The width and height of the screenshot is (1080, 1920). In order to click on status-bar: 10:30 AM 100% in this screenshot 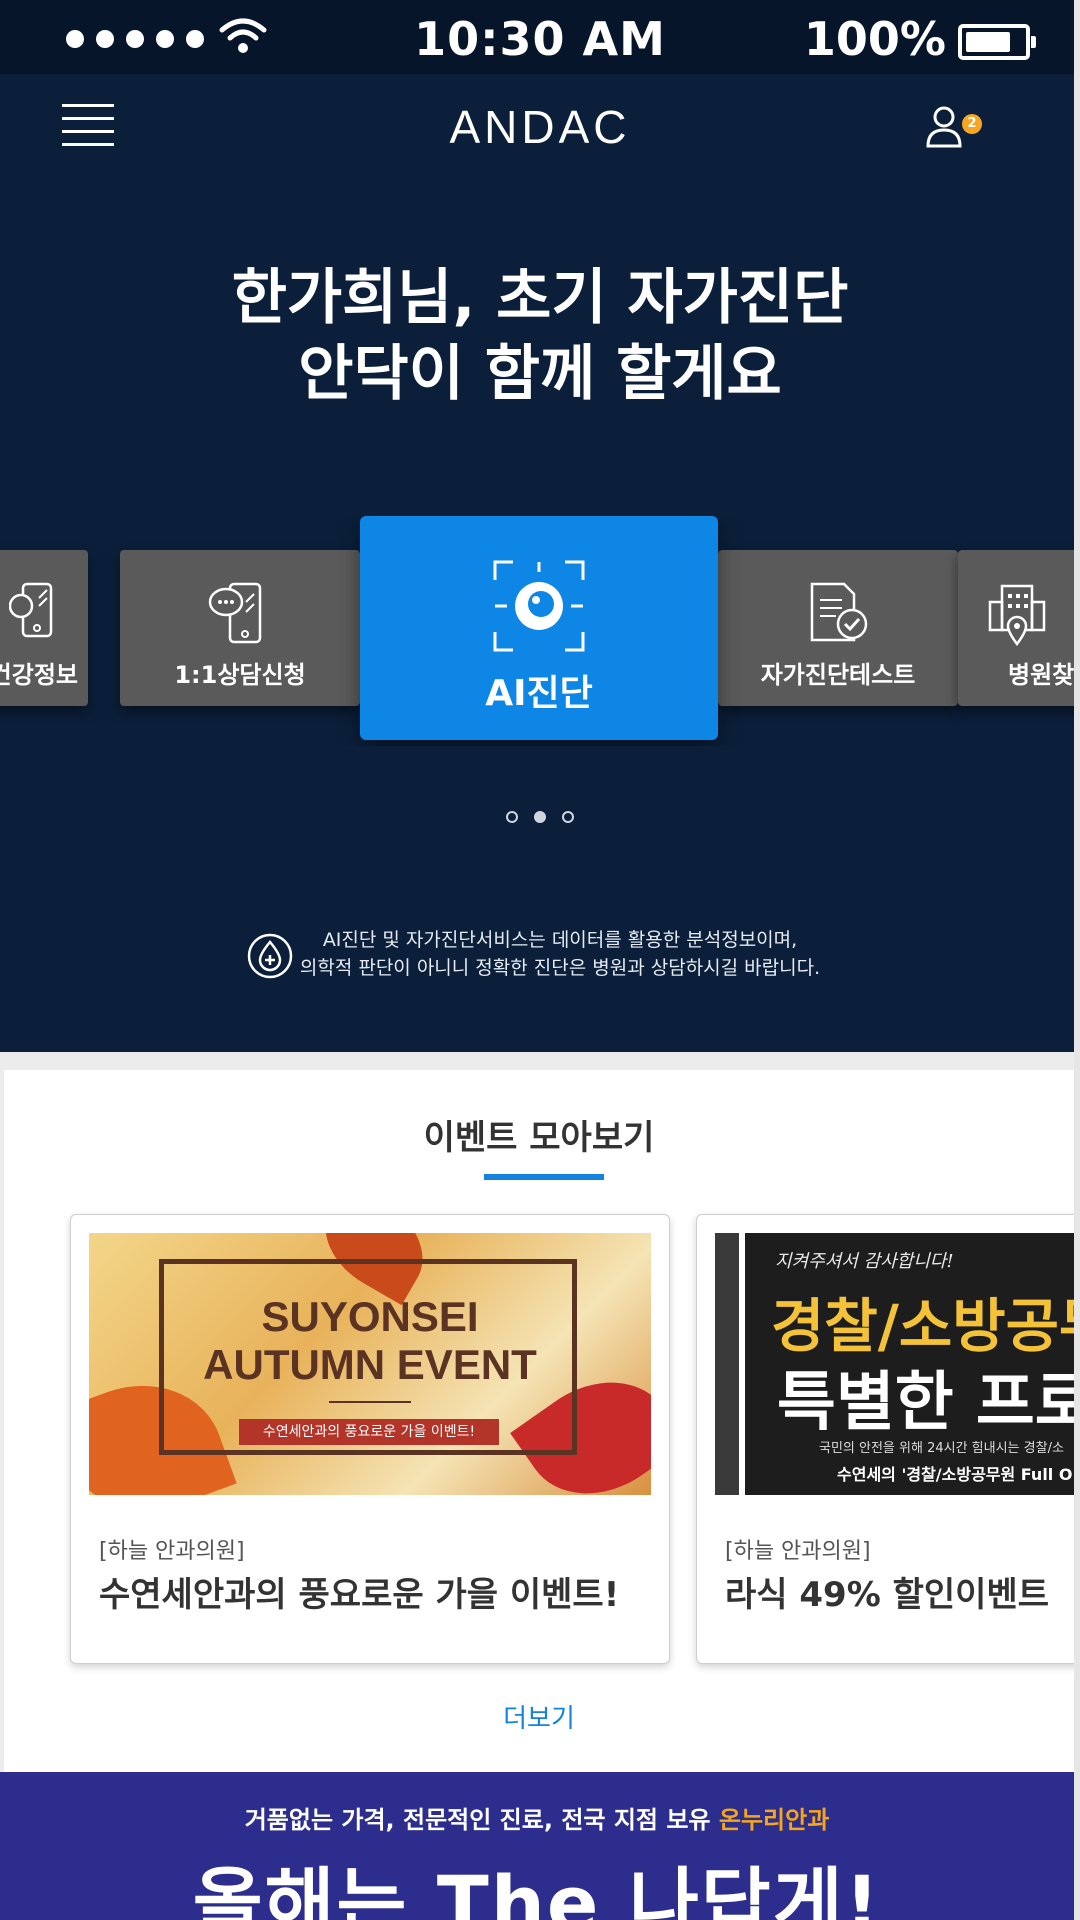, I will do `click(540, 37)`.